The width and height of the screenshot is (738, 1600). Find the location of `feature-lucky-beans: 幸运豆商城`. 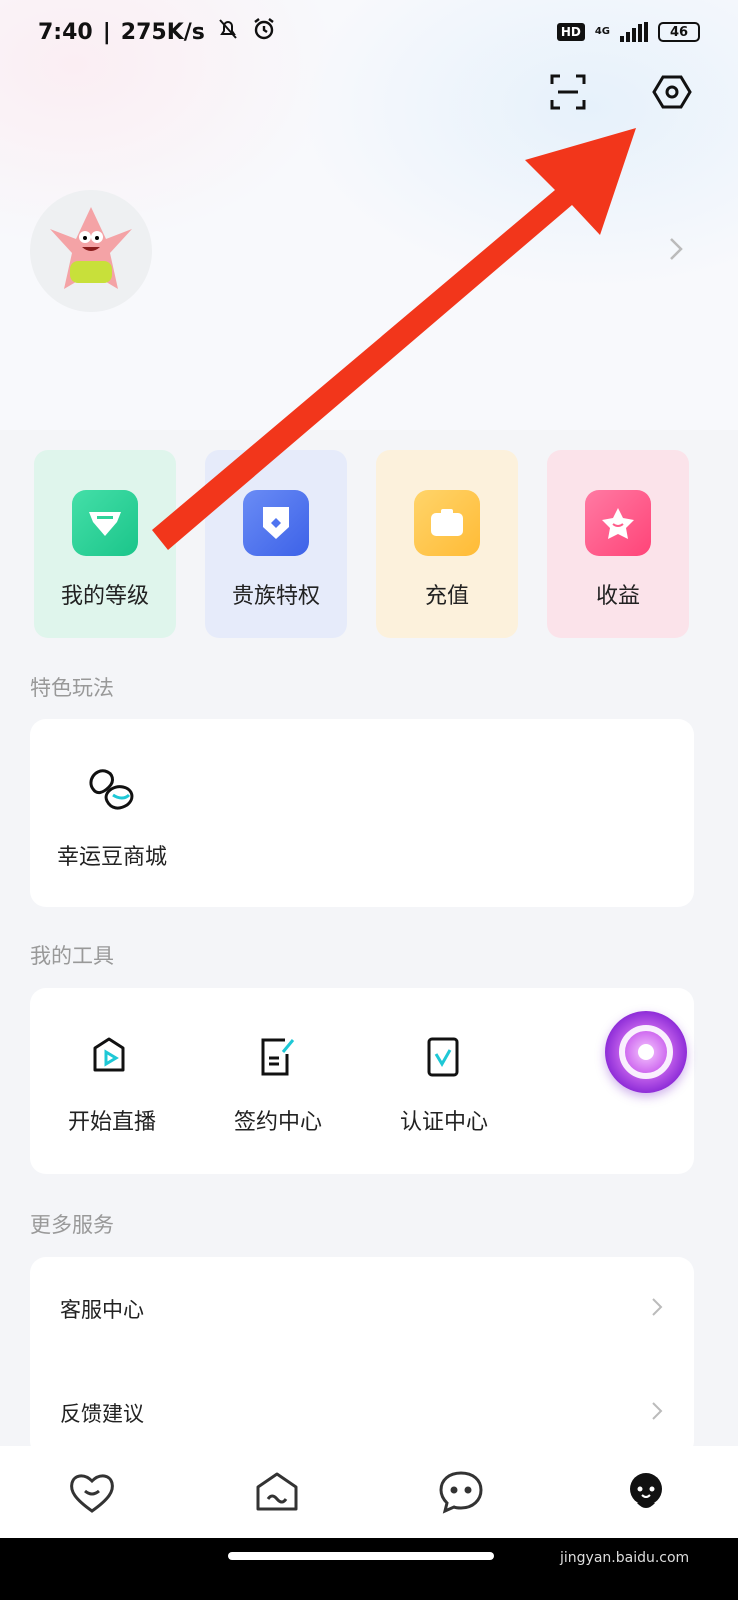

feature-lucky-beans: 幸运豆商城 is located at coordinates (112, 817).